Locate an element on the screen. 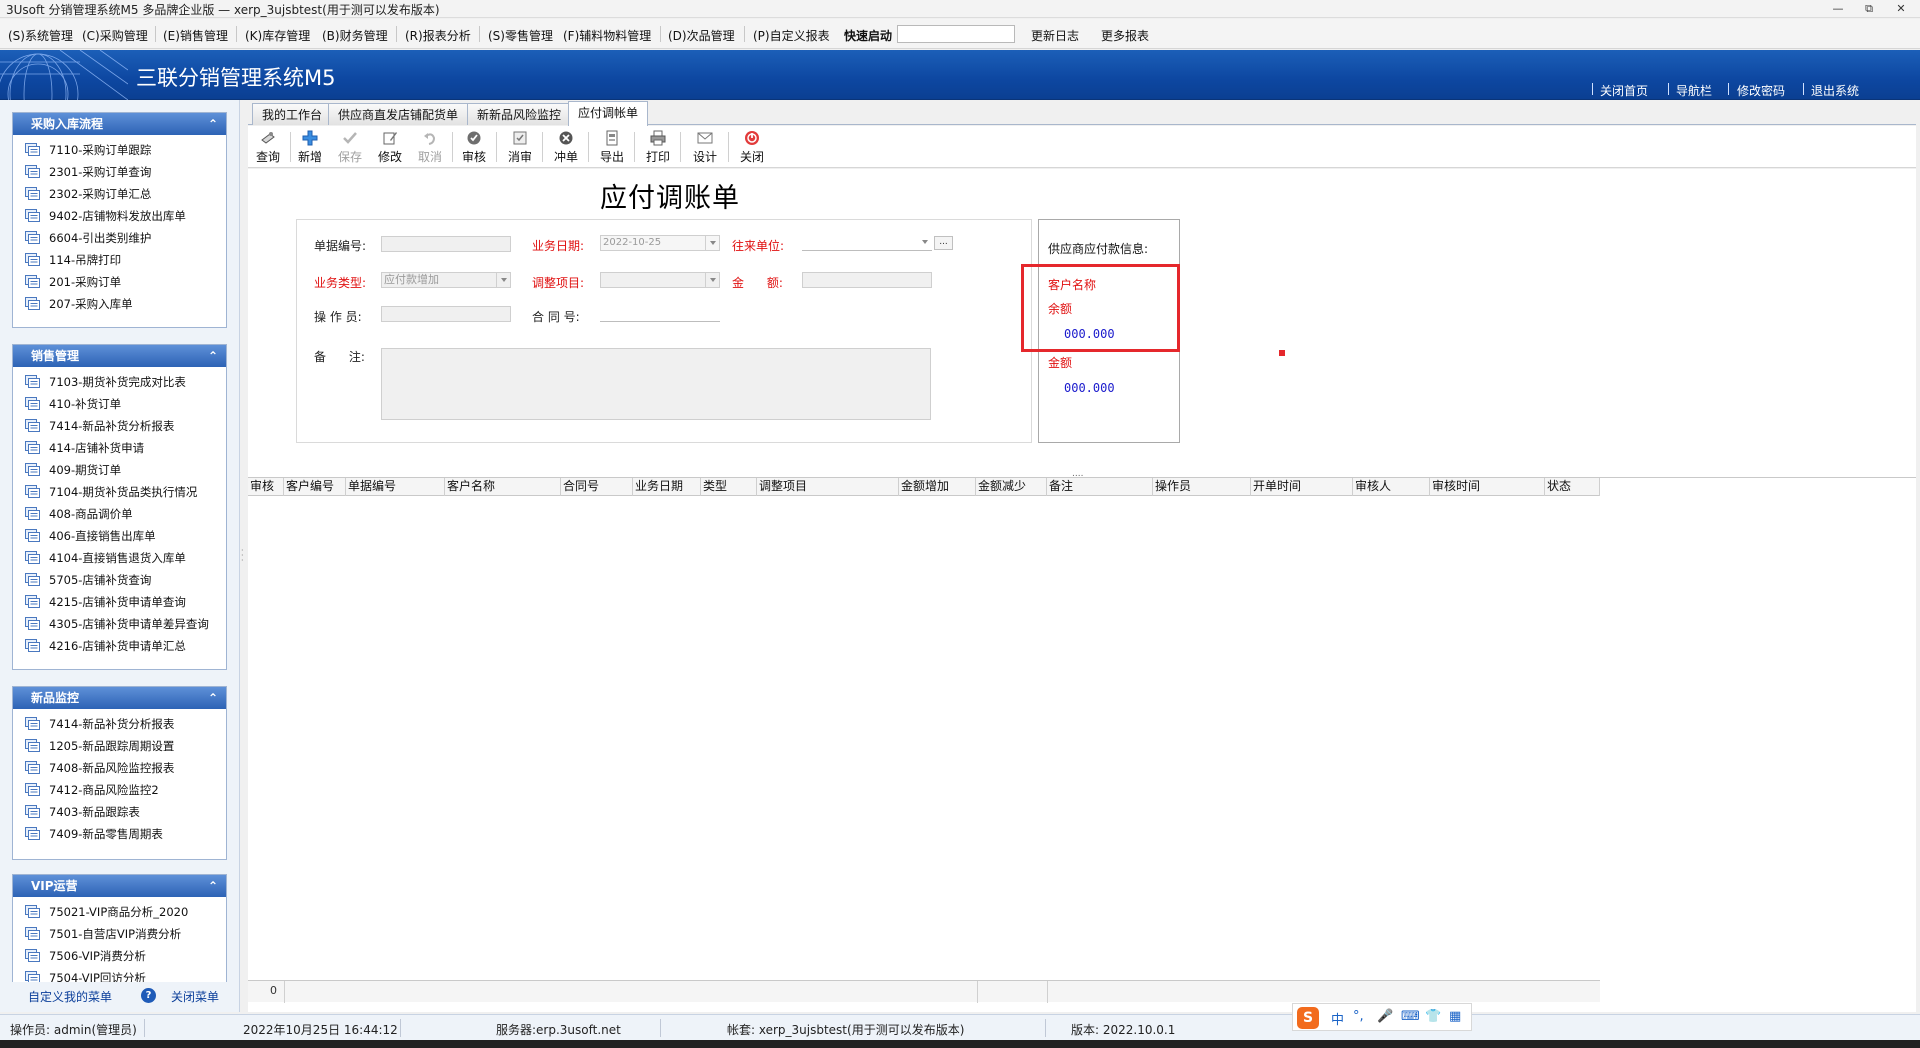 Image resolution: width=1920 pixels, height=1048 pixels. ime-language-toggle: 中 is located at coordinates (1337, 1018).